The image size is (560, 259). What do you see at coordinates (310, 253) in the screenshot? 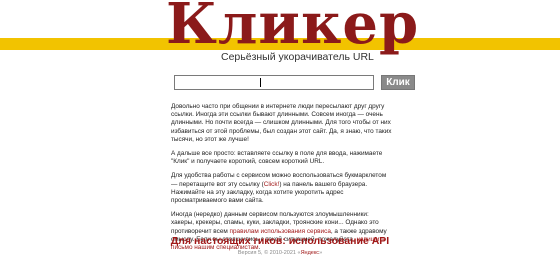
I see `yandex-link: Яндекс` at bounding box center [310, 253].